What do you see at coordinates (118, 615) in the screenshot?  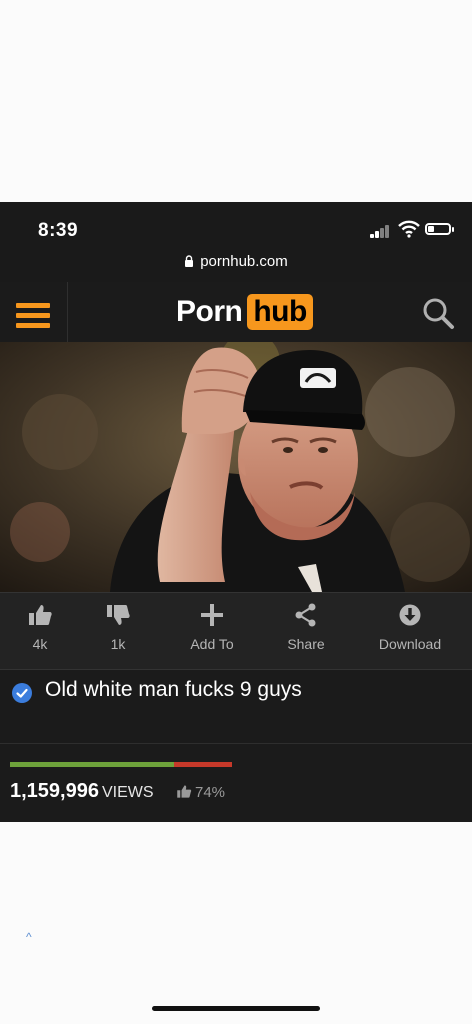 I see `thumbs-down-icon` at bounding box center [118, 615].